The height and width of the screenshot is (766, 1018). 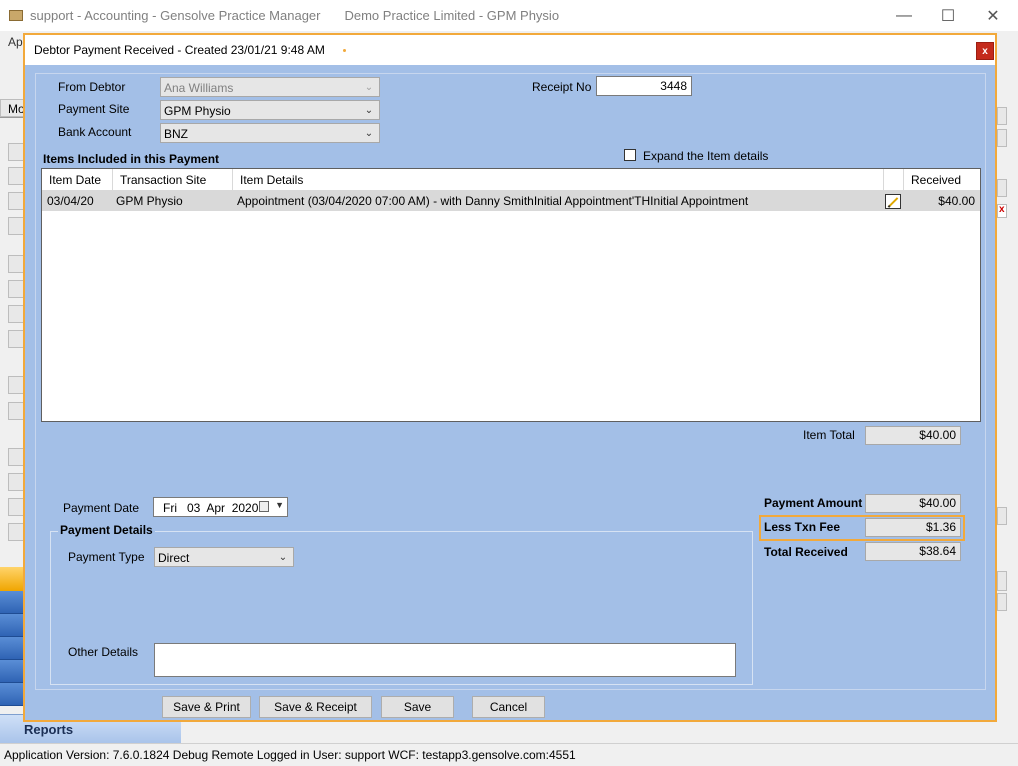 What do you see at coordinates (101, 508) in the screenshot?
I see `payment-date-label: Payment Date` at bounding box center [101, 508].